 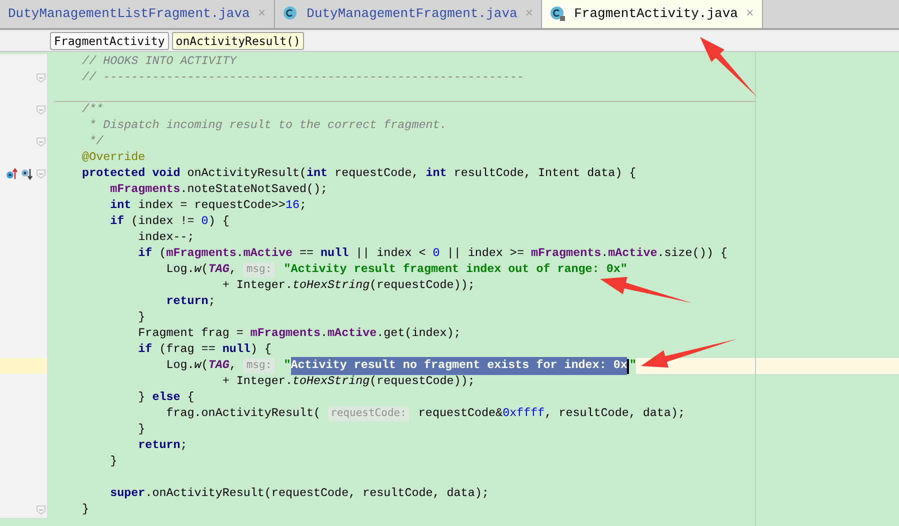 I want to click on code-token: /**, so click(x=92, y=109).